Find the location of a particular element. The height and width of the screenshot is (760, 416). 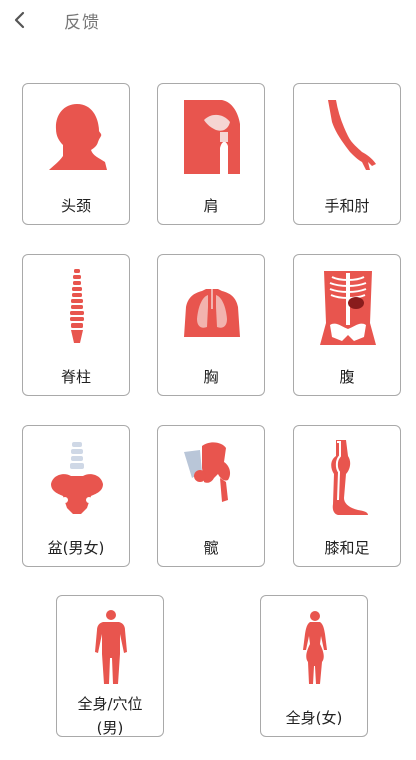

back-button is located at coordinates (20, 20).